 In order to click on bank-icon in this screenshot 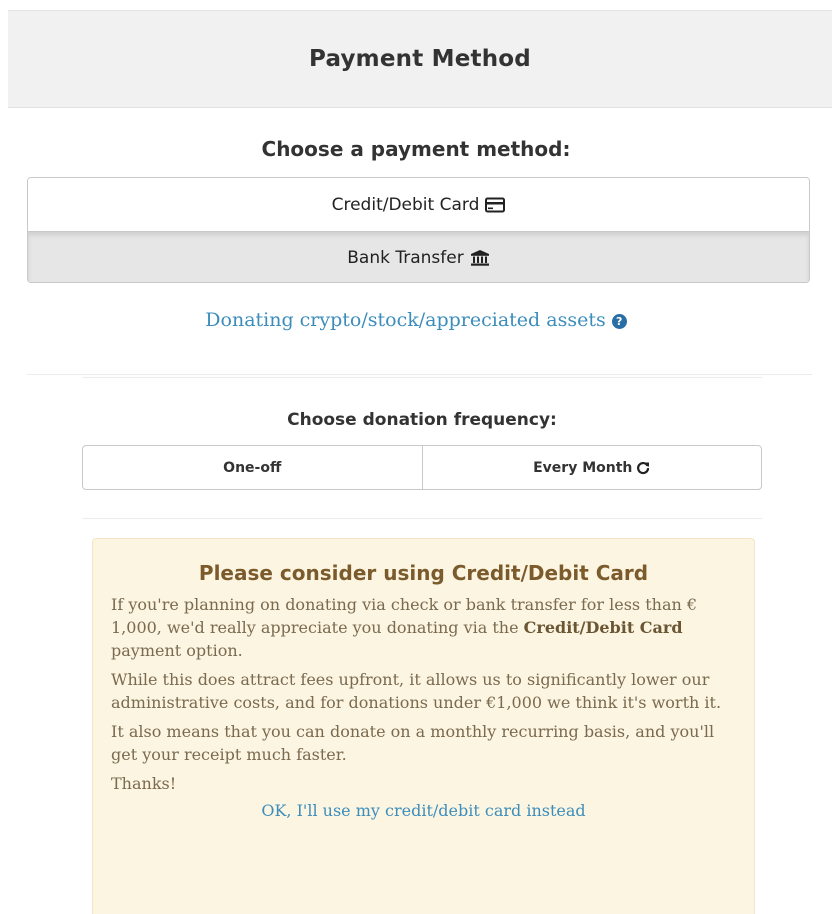, I will do `click(480, 258)`.